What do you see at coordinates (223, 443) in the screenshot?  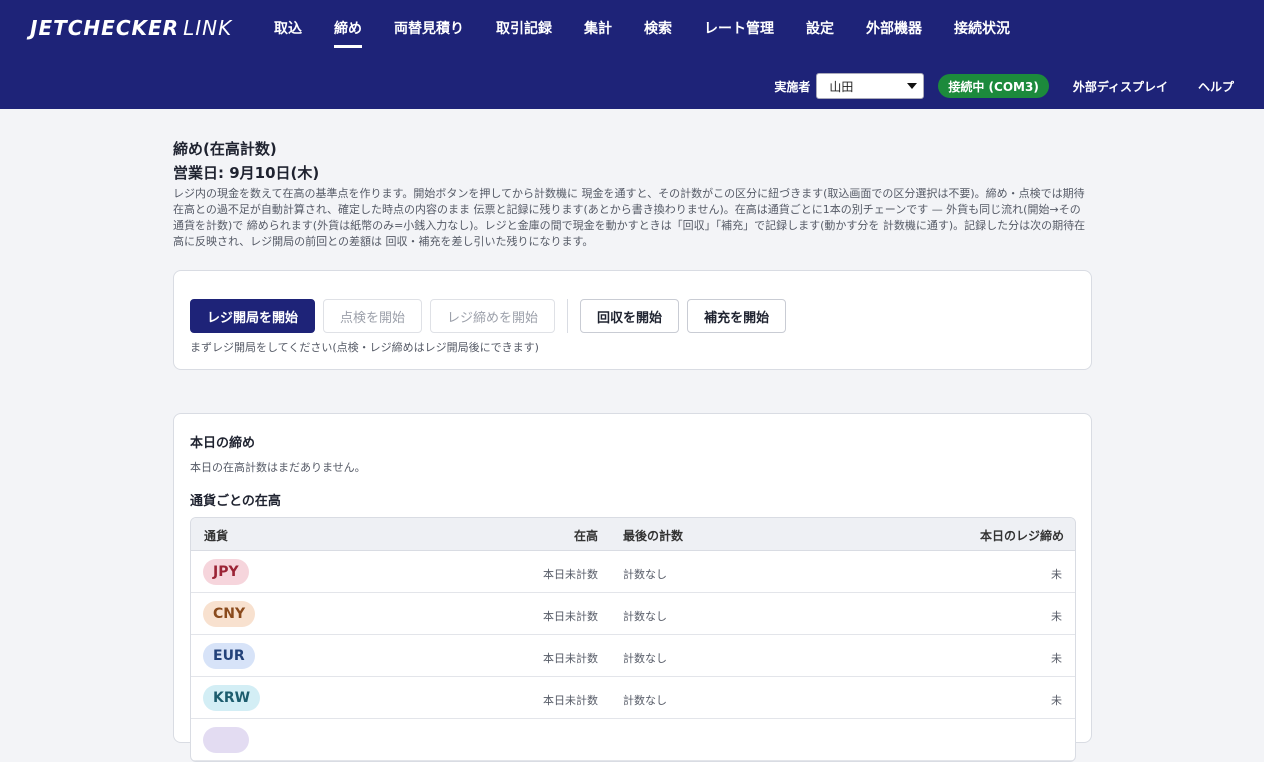 I see `today-close-title: 本日の締め` at bounding box center [223, 443].